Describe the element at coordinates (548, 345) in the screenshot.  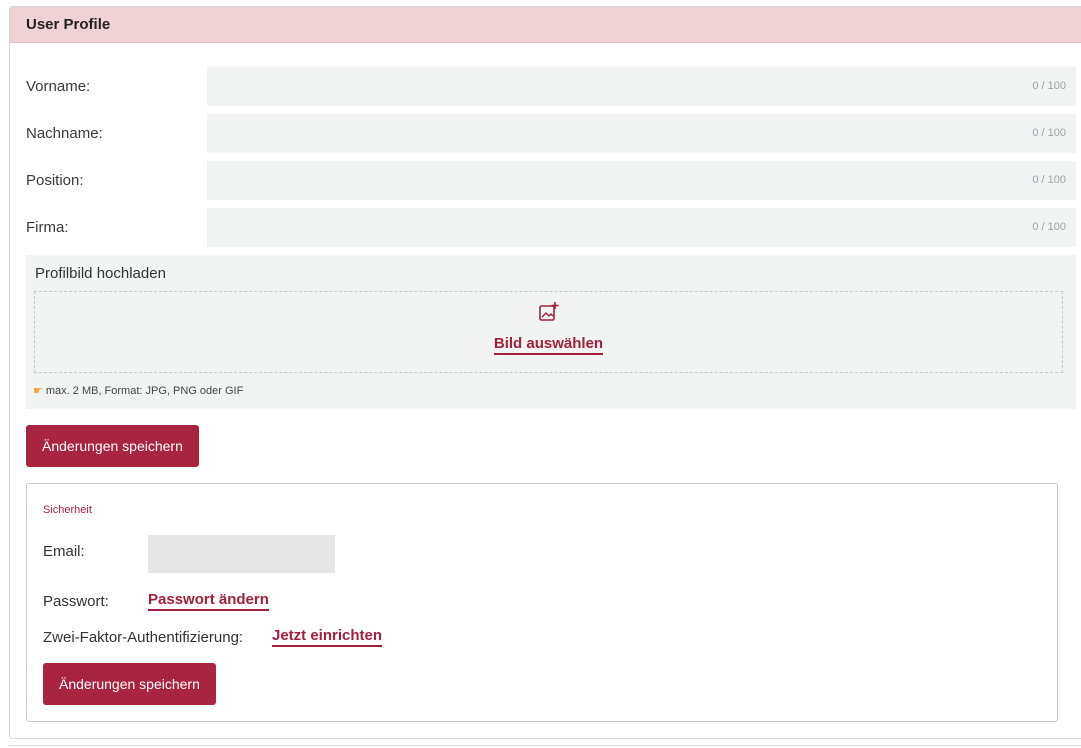
I see `select-image-link: Bild auswählen` at that location.